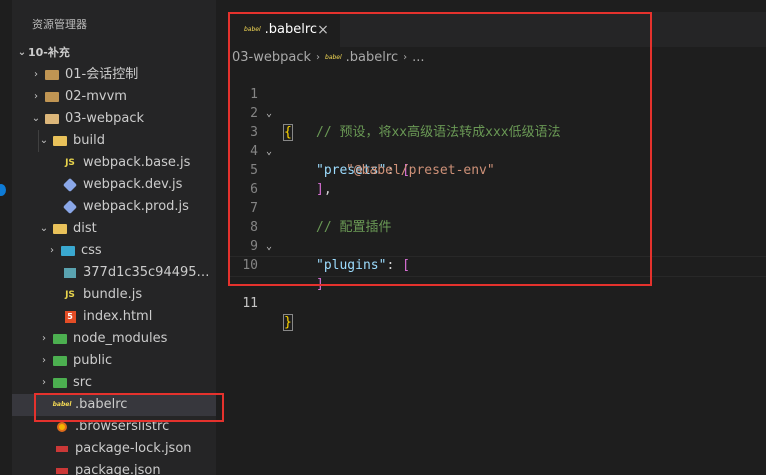 This screenshot has width=766, height=475. I want to click on image-file-icon, so click(70, 273).